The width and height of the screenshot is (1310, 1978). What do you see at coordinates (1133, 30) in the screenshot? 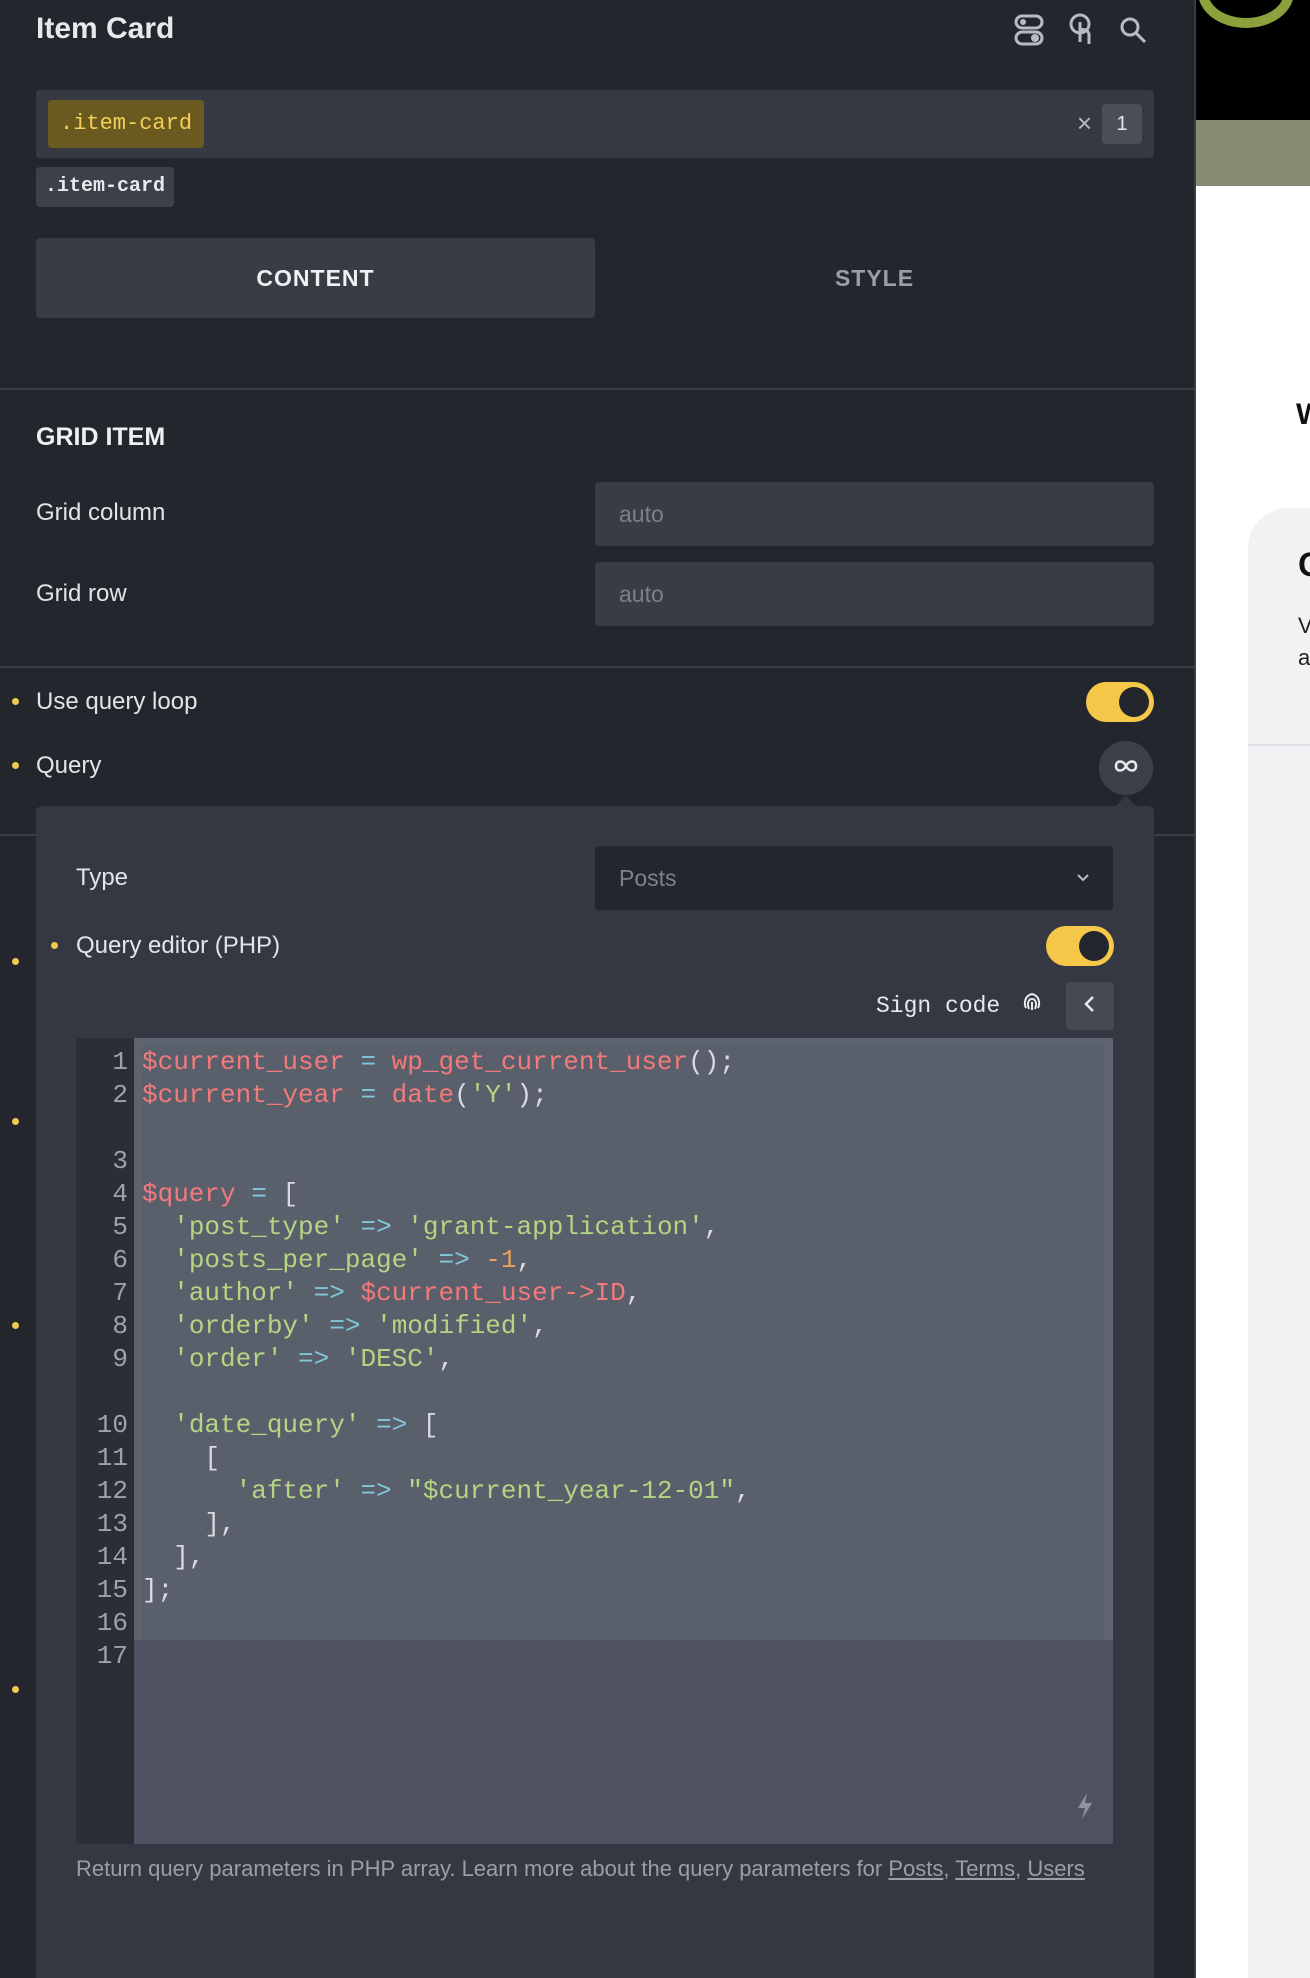
I see `search-icon` at bounding box center [1133, 30].